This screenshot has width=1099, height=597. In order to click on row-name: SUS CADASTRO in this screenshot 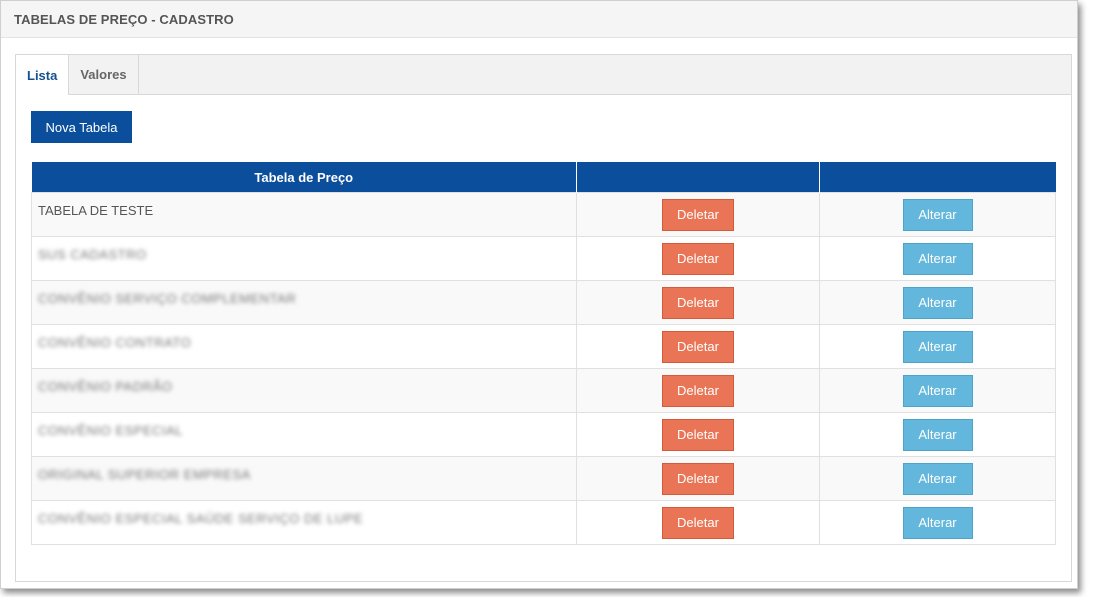, I will do `click(92, 254)`.